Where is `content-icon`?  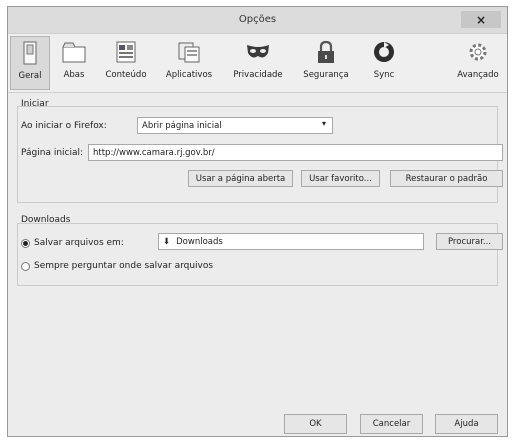 content-icon is located at coordinates (126, 52).